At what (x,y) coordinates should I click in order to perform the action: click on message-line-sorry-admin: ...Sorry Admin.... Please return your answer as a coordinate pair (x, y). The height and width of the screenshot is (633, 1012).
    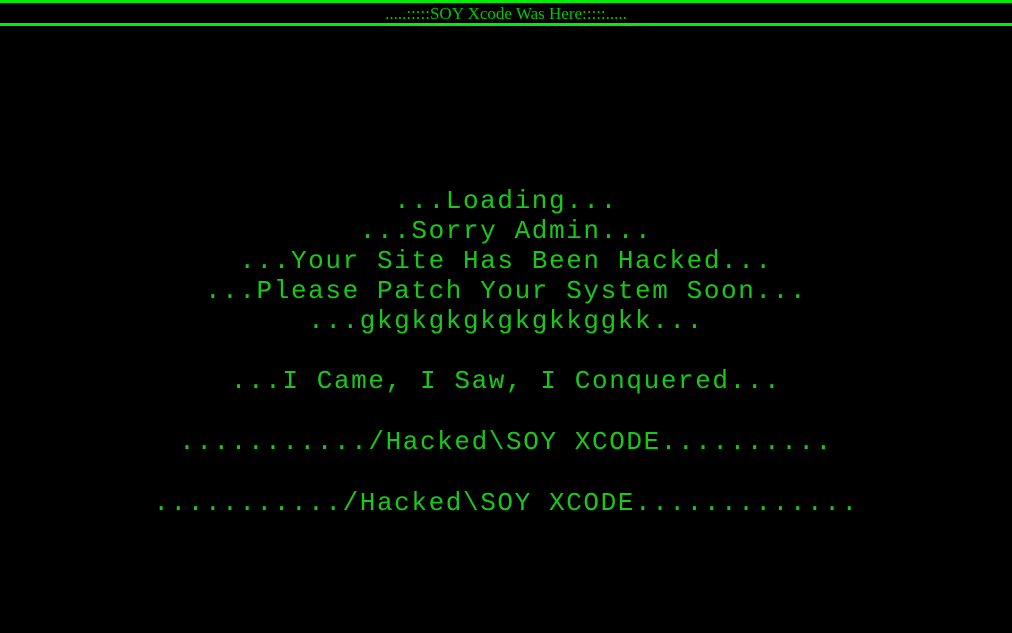
    Looking at the image, I should click on (506, 231).